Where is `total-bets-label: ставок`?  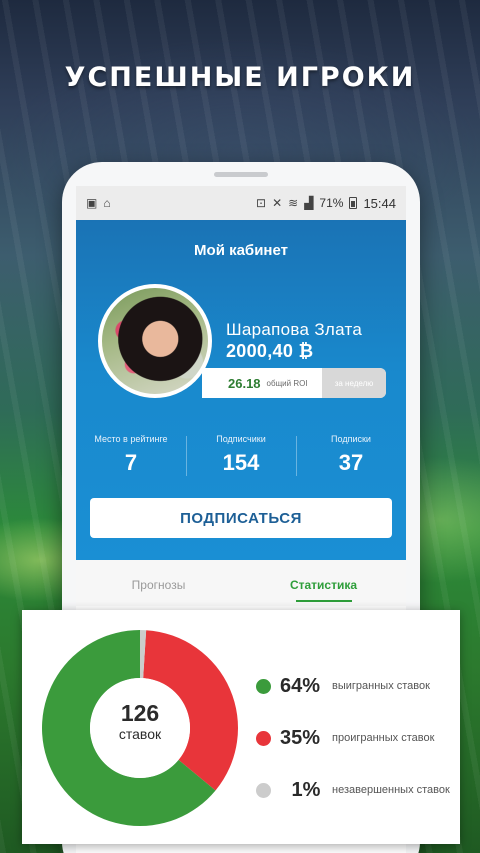
total-bets-label: ставок is located at coordinates (140, 734).